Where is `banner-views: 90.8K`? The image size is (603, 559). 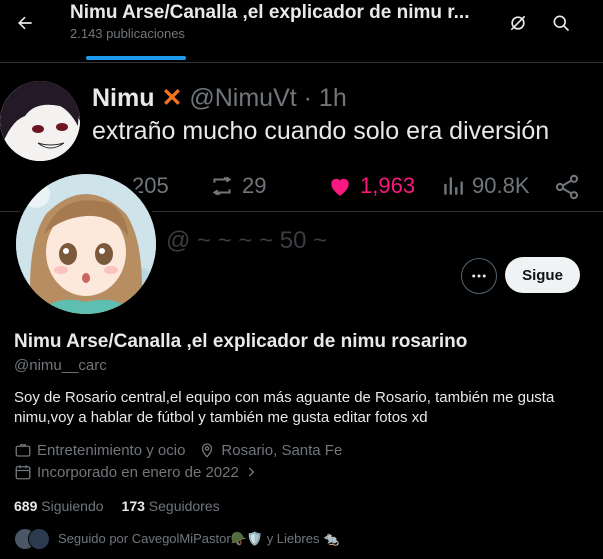
banner-views: 90.8K is located at coordinates (485, 186).